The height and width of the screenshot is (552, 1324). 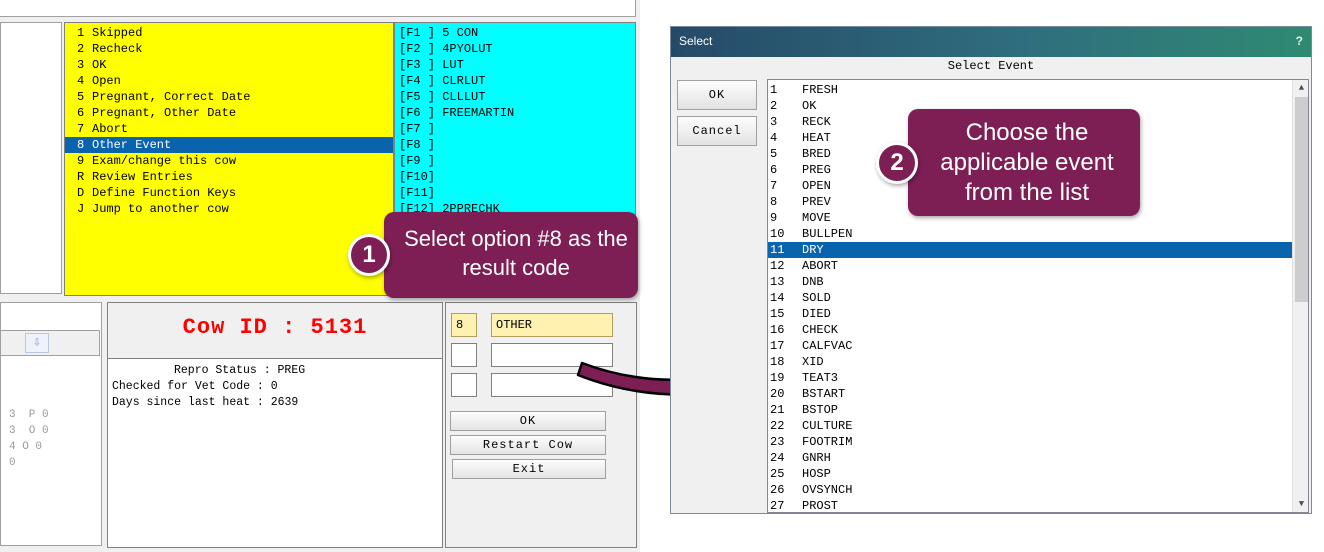 What do you see at coordinates (438, 33) in the screenshot?
I see `function-key-row: [F1 ] 5 CON` at bounding box center [438, 33].